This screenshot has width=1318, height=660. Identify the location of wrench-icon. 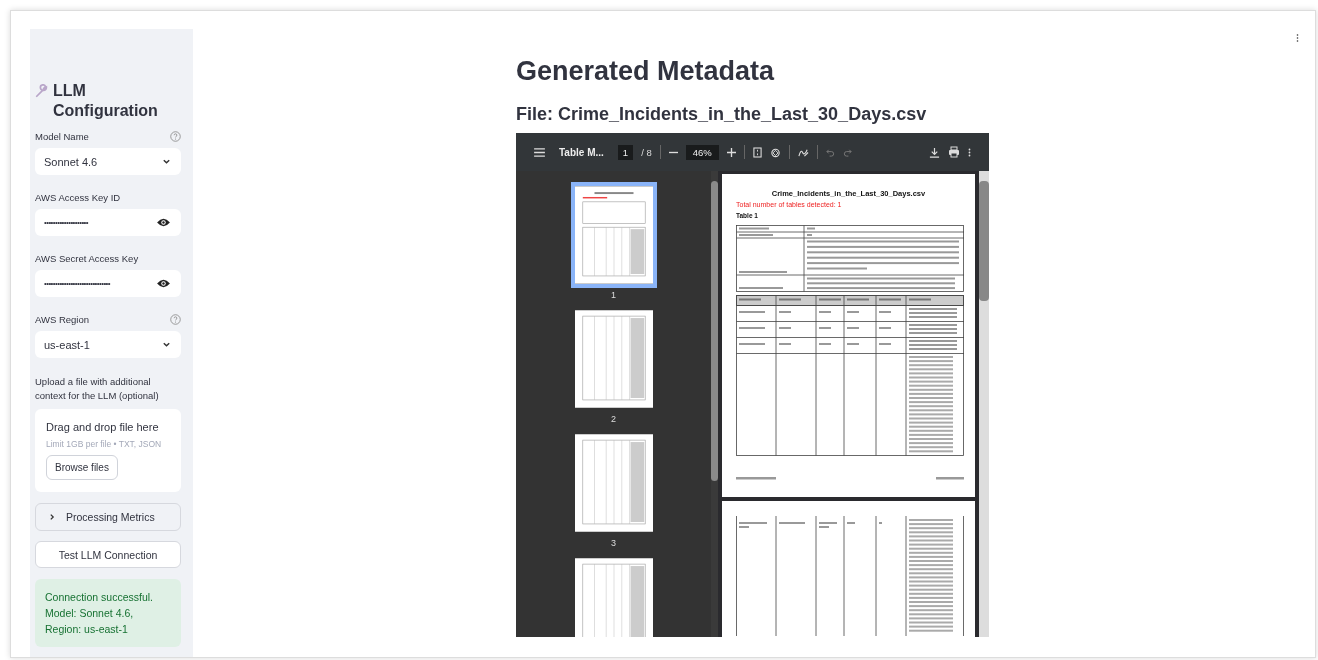
(42, 91).